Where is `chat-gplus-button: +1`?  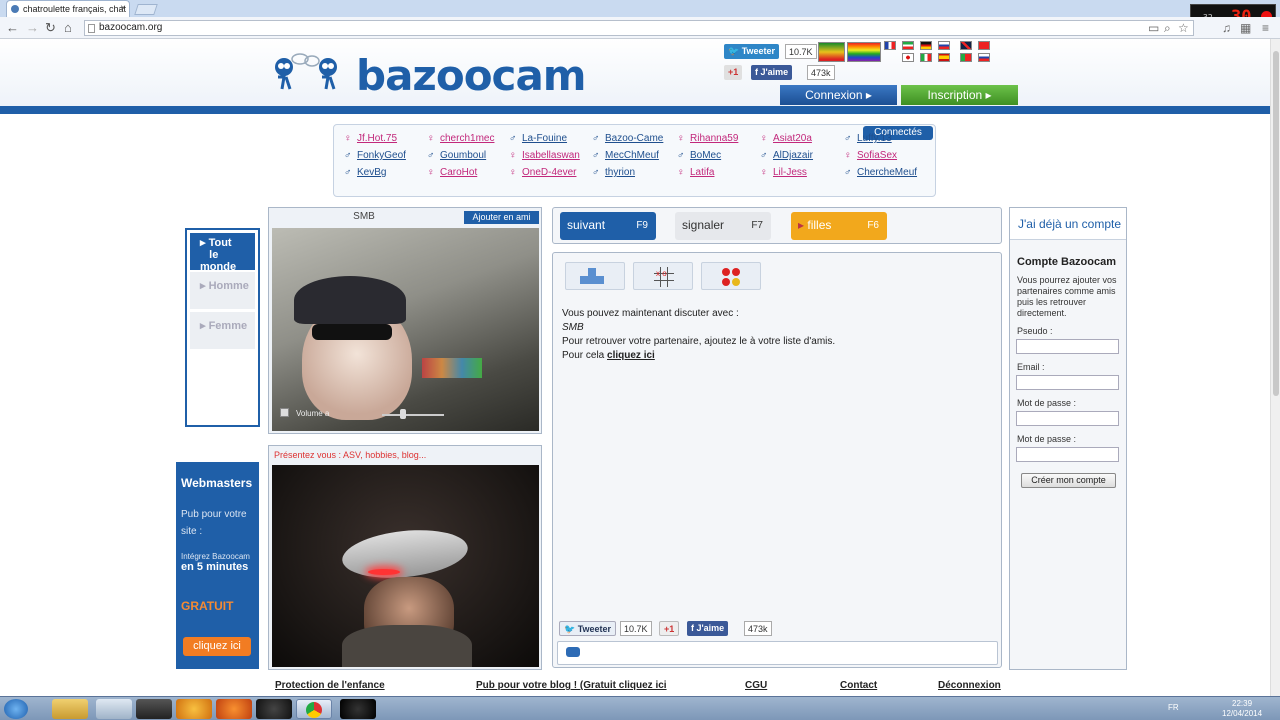 chat-gplus-button: +1 is located at coordinates (669, 628).